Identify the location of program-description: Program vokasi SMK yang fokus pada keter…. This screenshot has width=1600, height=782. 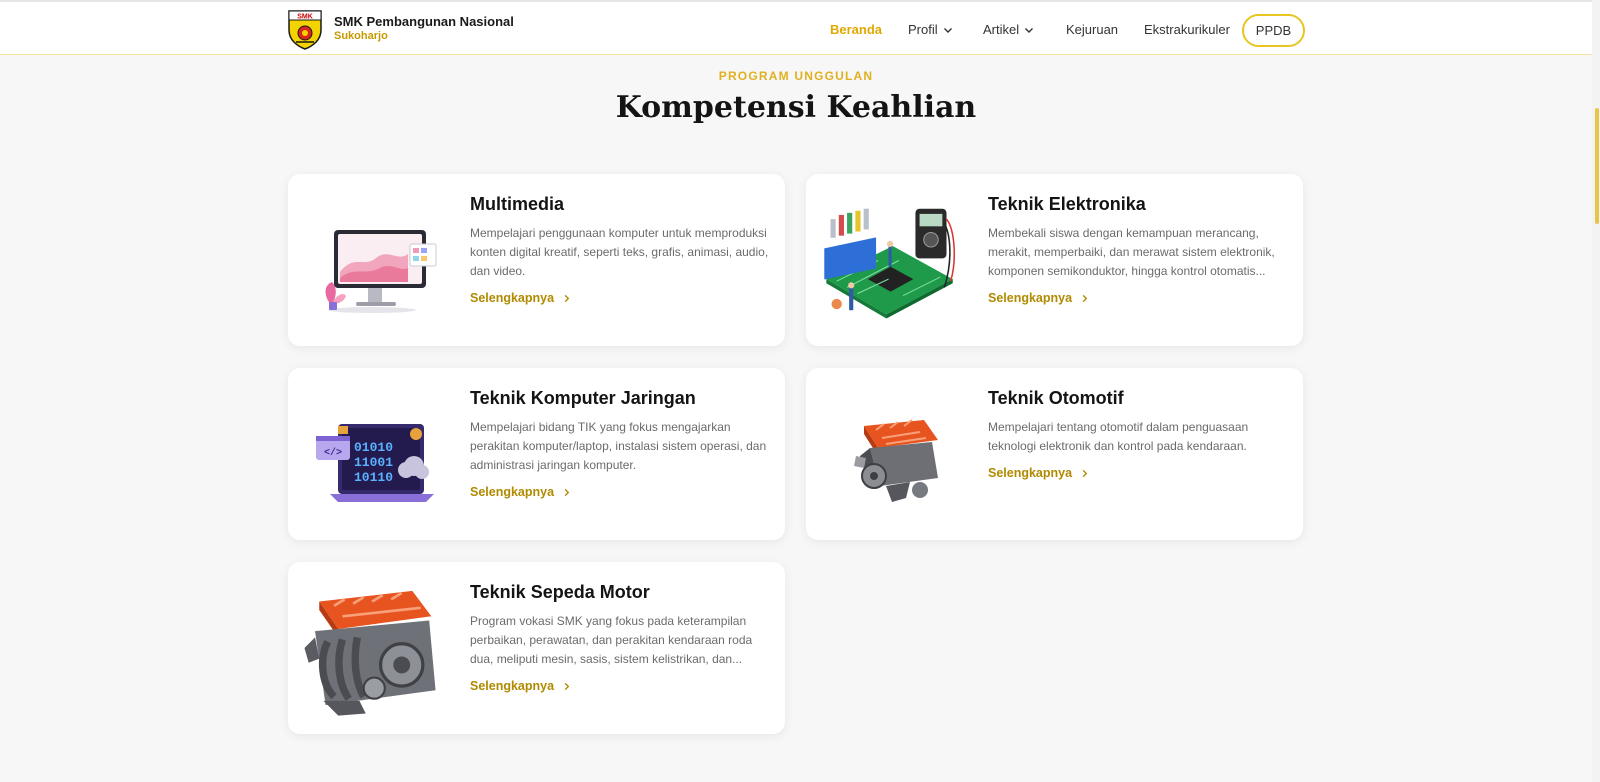
(611, 640).